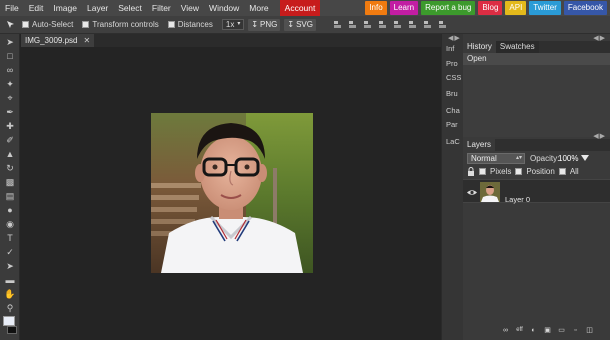  I want to click on transform-controls-checkbox, so click(86, 24).